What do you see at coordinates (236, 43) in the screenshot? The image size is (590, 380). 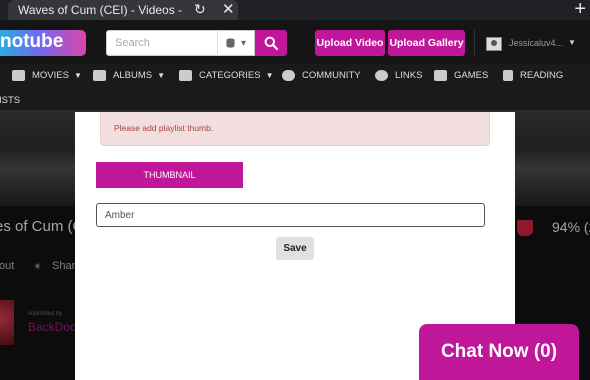 I see `search-type-select: ▾` at bounding box center [236, 43].